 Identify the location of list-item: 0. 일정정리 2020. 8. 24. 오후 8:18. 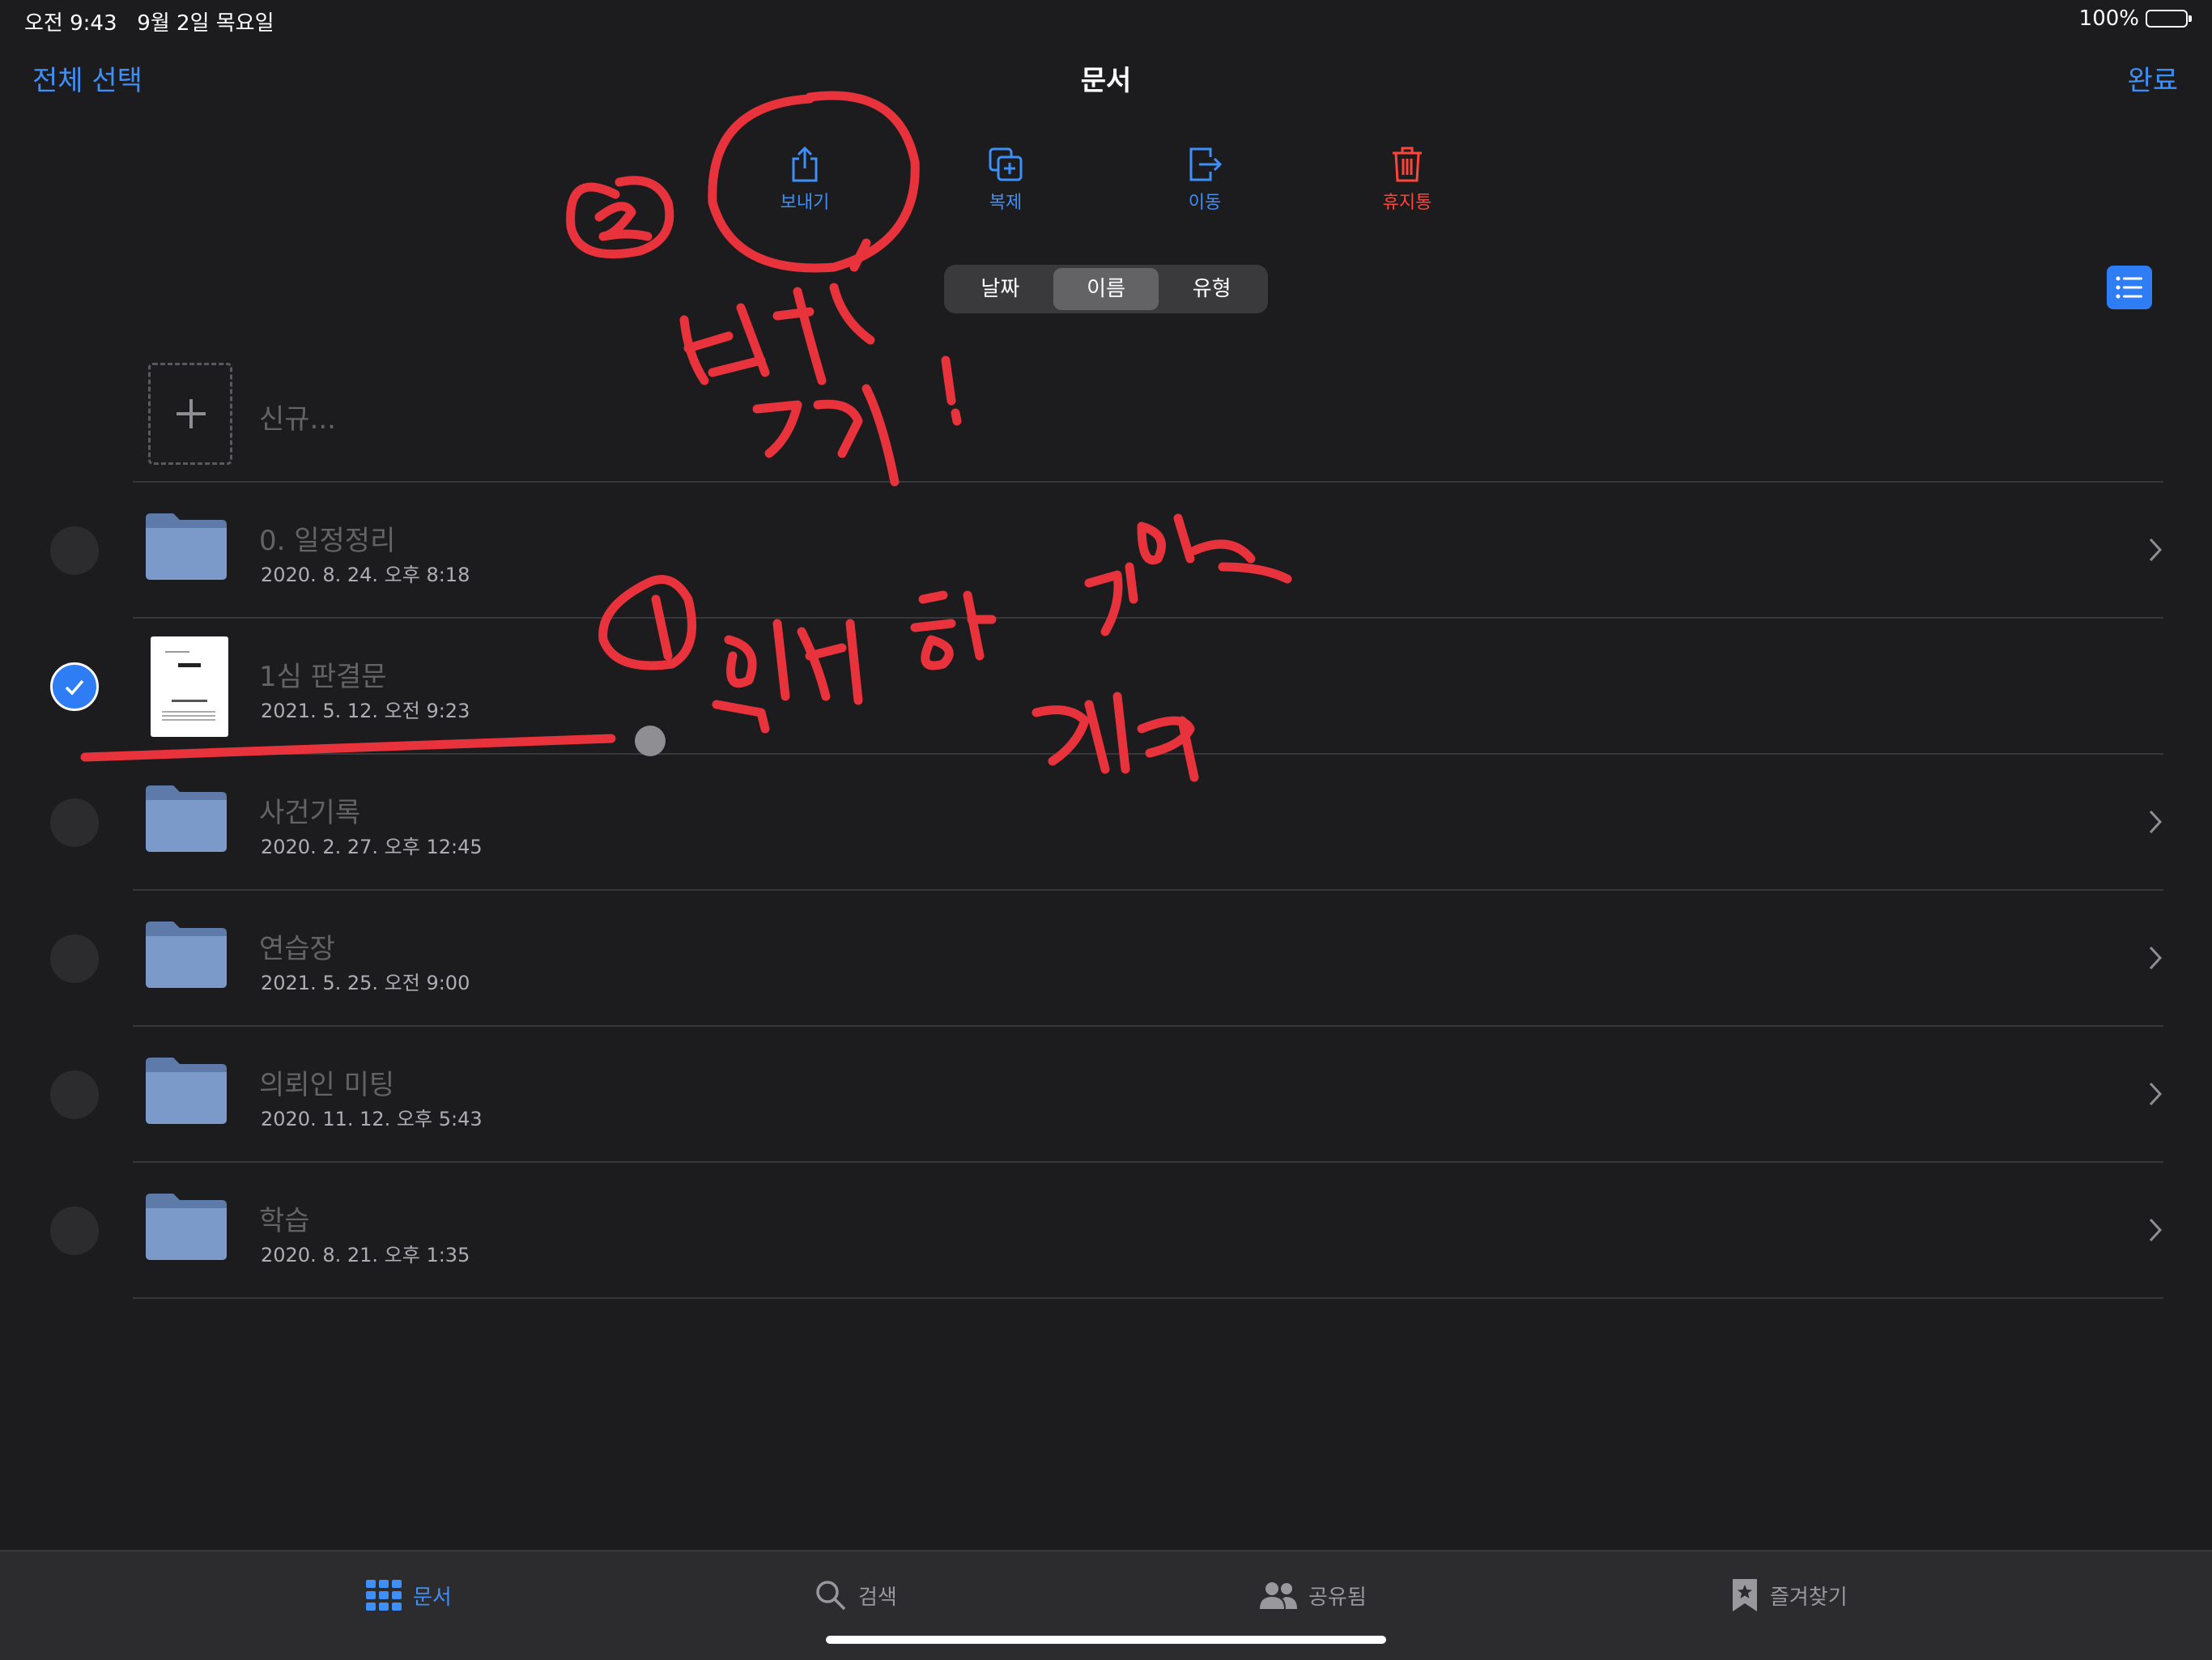
(1106, 551).